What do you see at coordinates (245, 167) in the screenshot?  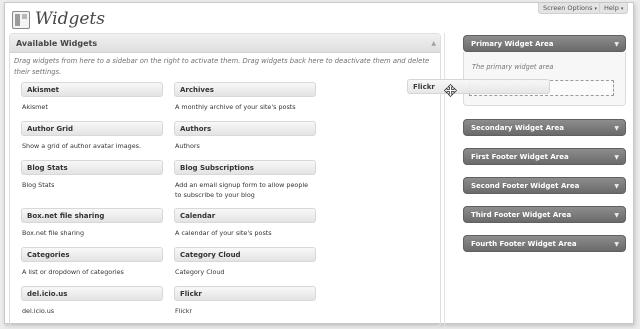 I see `widget-title: Blog Subscriptions` at bounding box center [245, 167].